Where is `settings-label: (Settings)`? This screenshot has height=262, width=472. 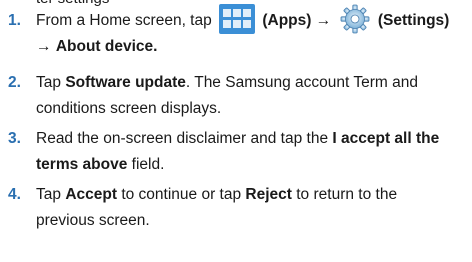 settings-label: (Settings) is located at coordinates (413, 21).